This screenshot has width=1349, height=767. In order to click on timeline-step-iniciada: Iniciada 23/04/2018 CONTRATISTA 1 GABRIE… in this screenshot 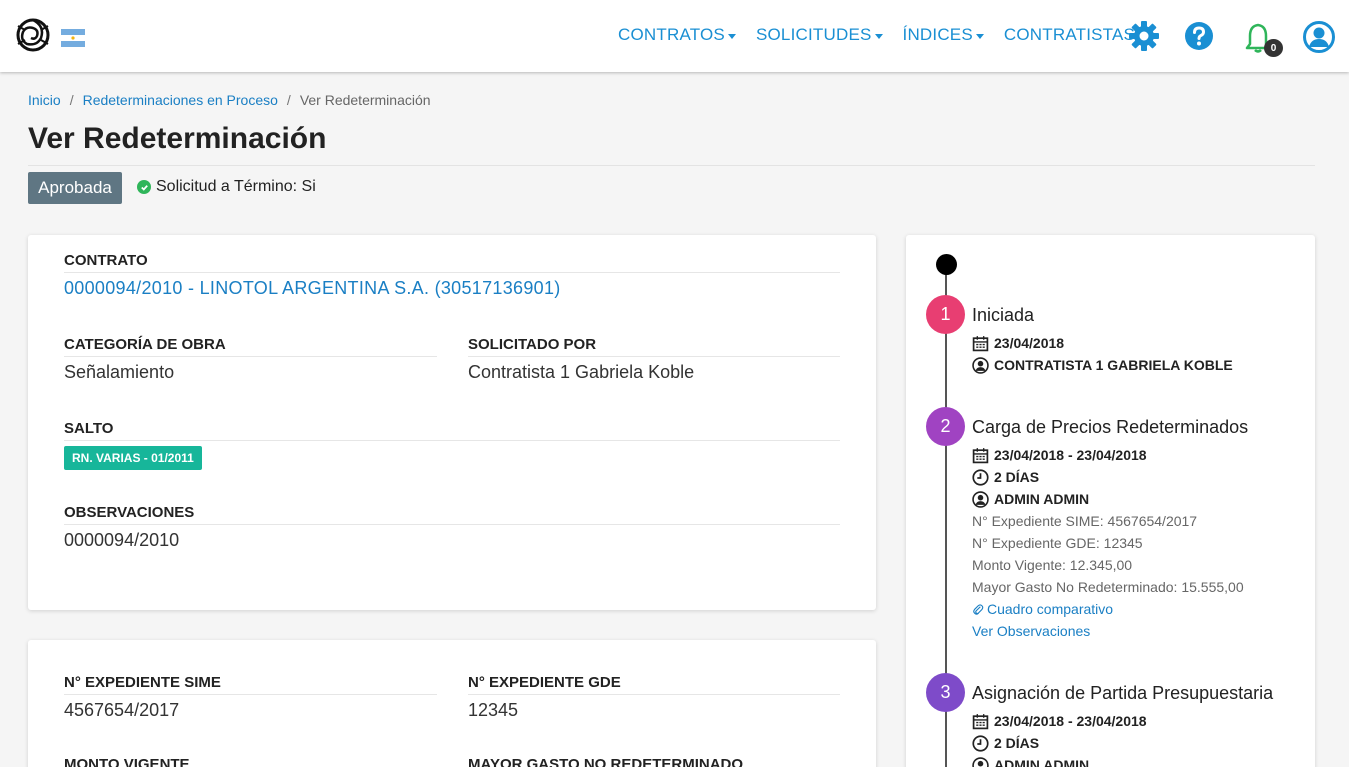, I will do `click(1102, 340)`.